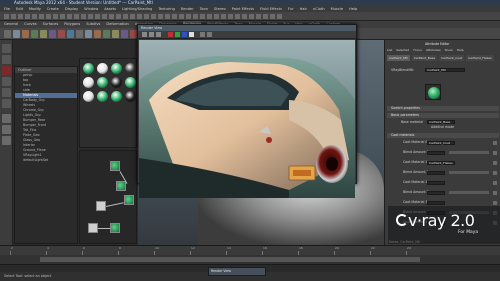 The width and height of the screenshot is (500, 281). I want to click on node-tab: CarPaint_Mtl, so click(398, 58).